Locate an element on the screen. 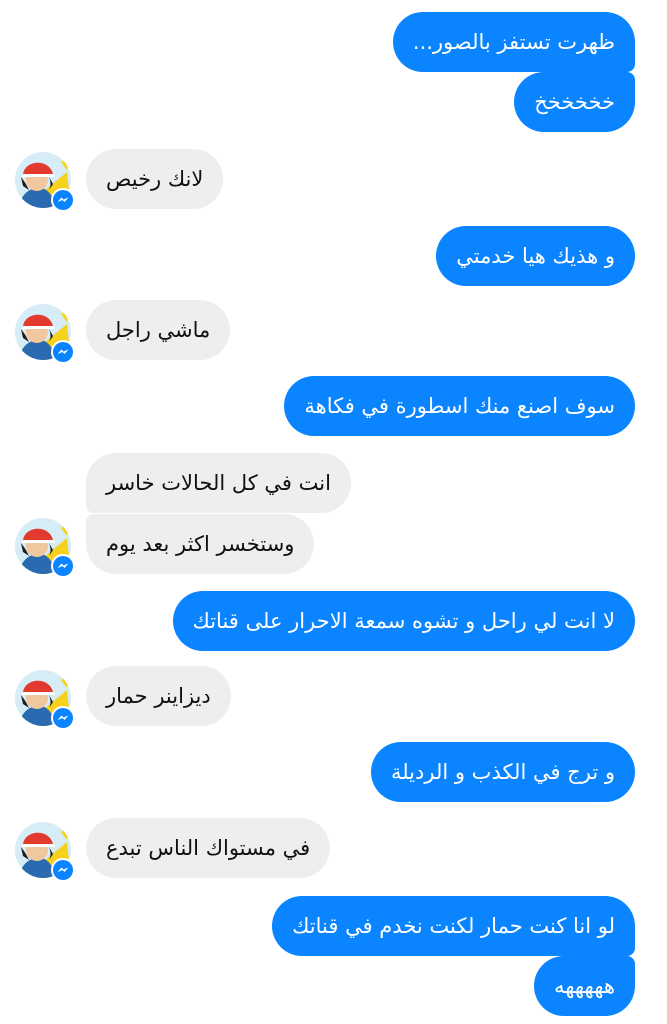 The image size is (667, 1024). received-message-bubble: انت في كل الحالات خاسر is located at coordinates (218, 483).